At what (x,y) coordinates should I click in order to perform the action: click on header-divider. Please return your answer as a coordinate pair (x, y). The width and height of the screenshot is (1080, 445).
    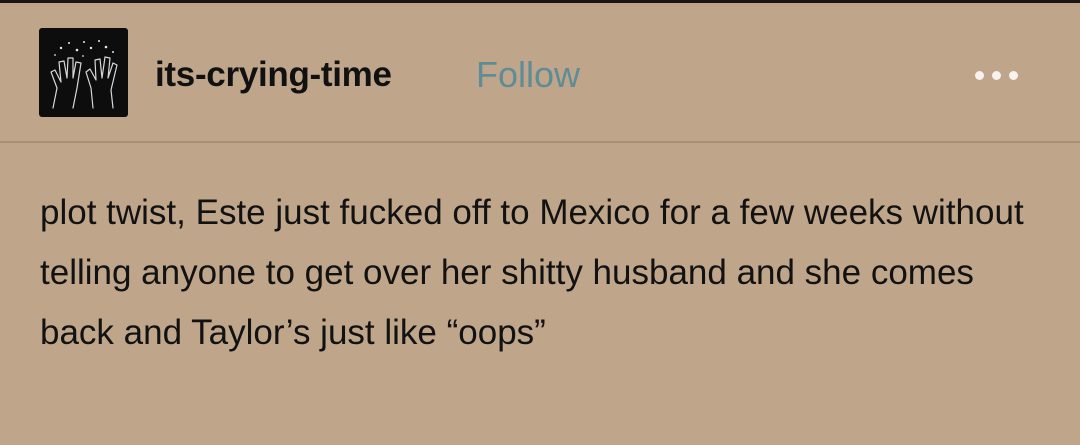
    Looking at the image, I should click on (540, 142).